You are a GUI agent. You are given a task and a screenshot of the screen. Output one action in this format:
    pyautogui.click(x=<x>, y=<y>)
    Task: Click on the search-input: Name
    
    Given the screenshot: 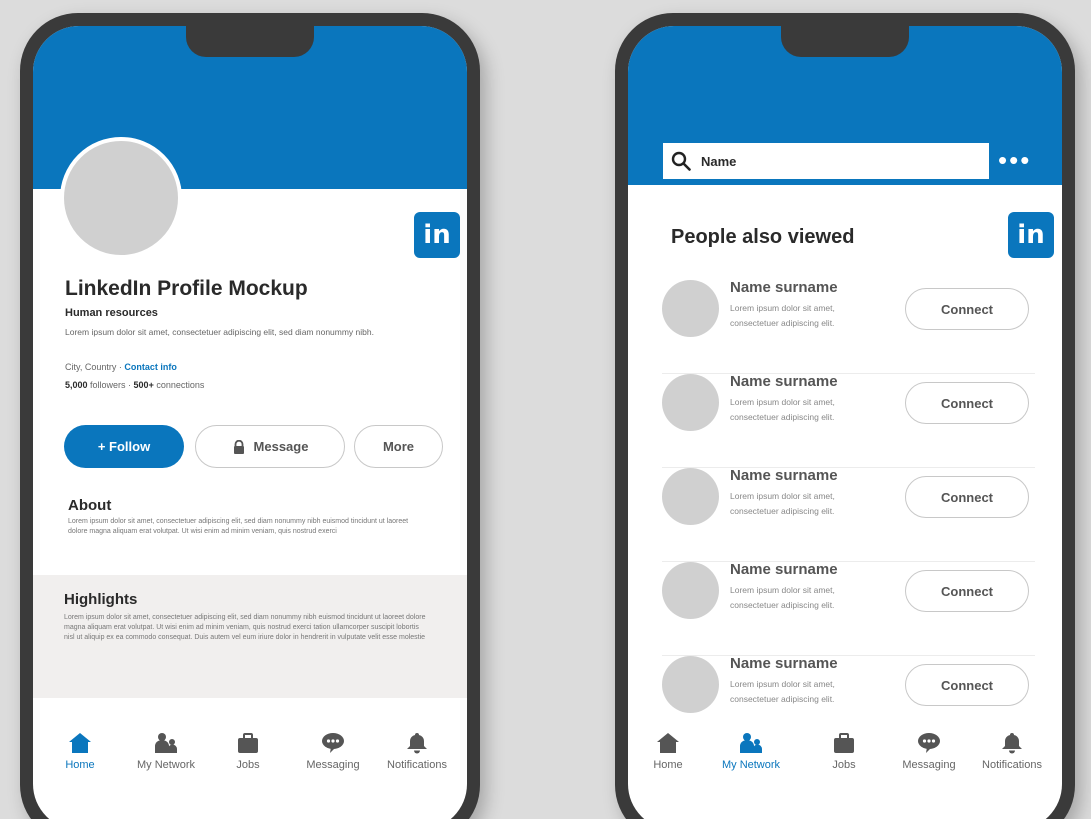 What is the action you would take?
    pyautogui.click(x=718, y=161)
    